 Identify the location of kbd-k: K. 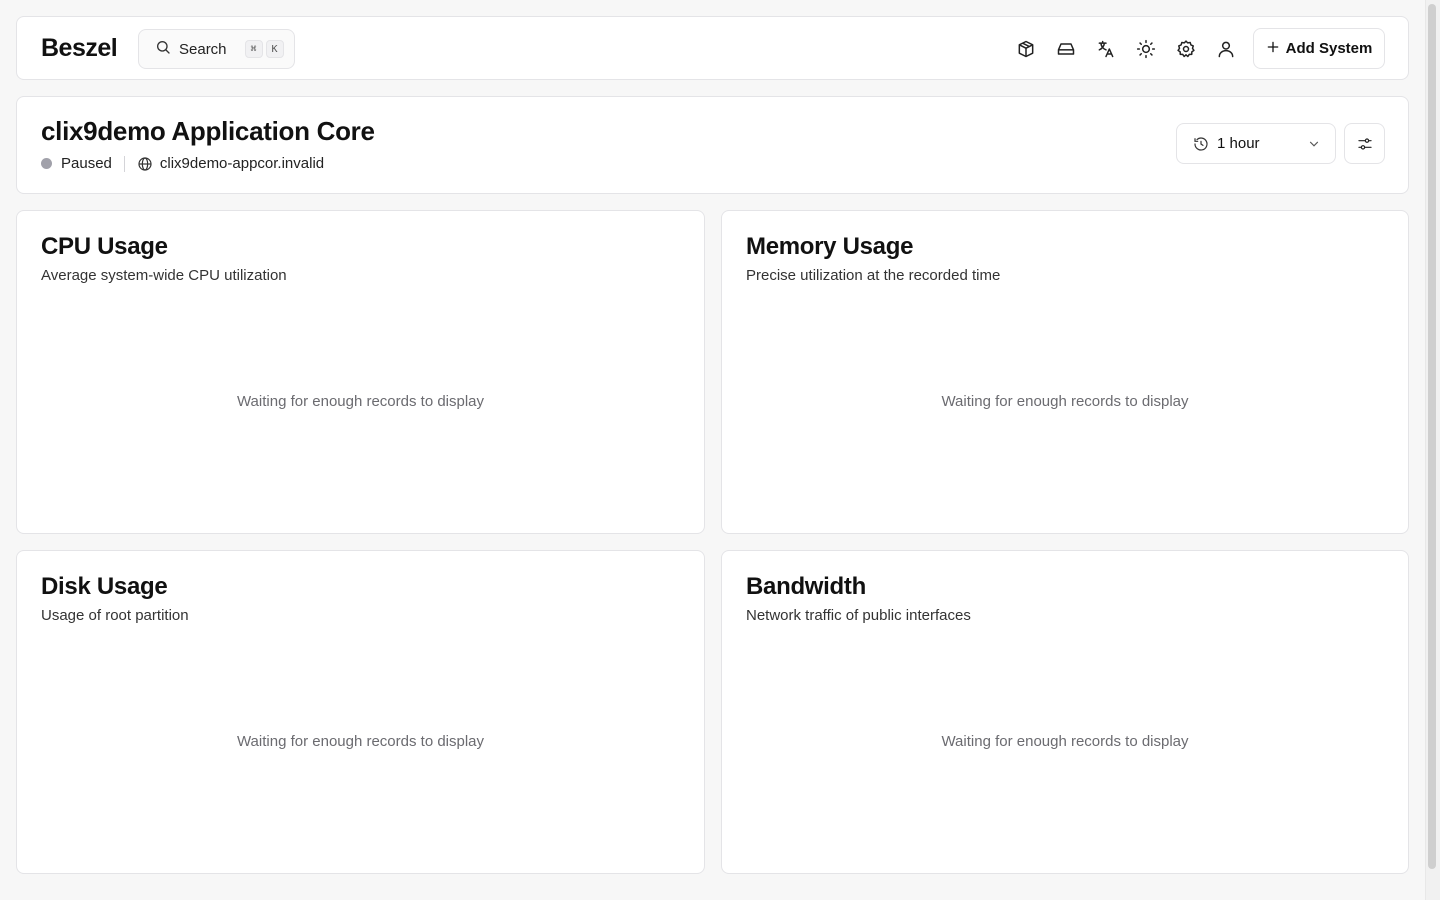
(274, 49).